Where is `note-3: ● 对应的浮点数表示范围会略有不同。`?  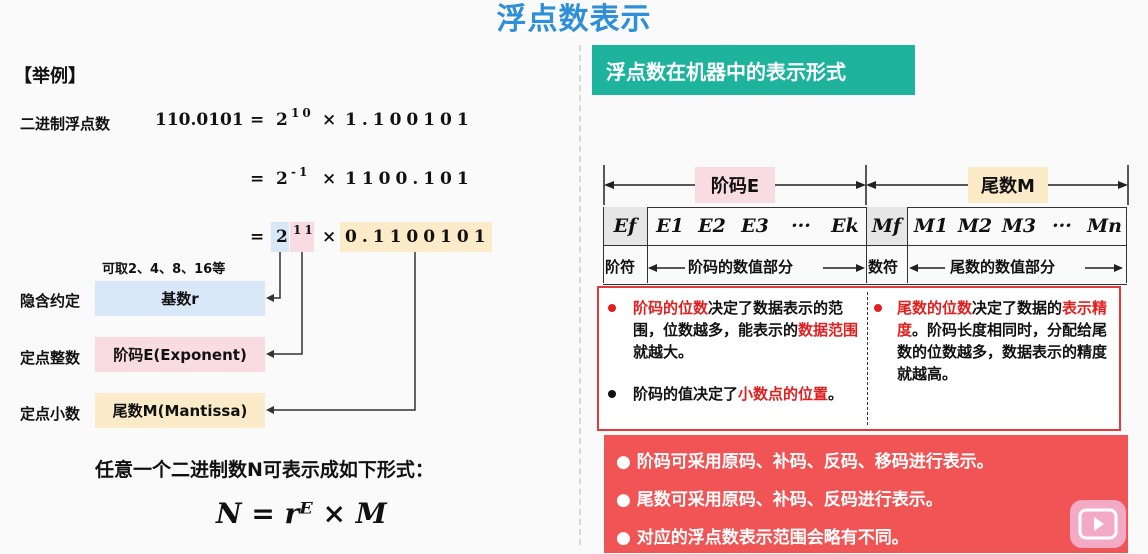
note-3: ● 对应的浮点数表示范围会略有不同。 is located at coordinates (762, 538).